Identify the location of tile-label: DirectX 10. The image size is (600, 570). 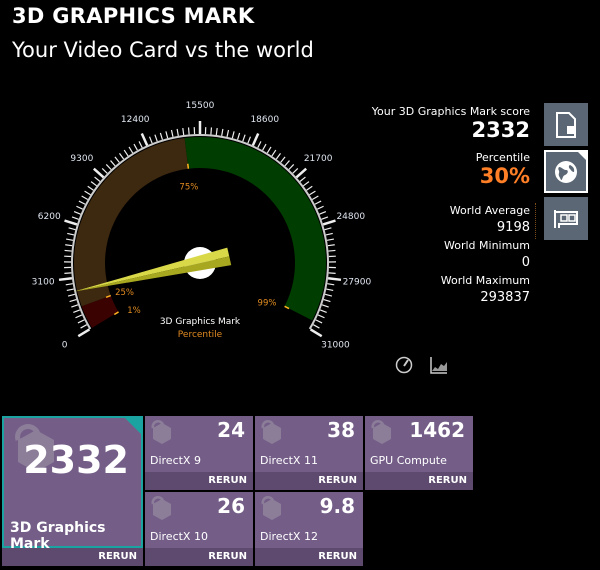
(179, 536).